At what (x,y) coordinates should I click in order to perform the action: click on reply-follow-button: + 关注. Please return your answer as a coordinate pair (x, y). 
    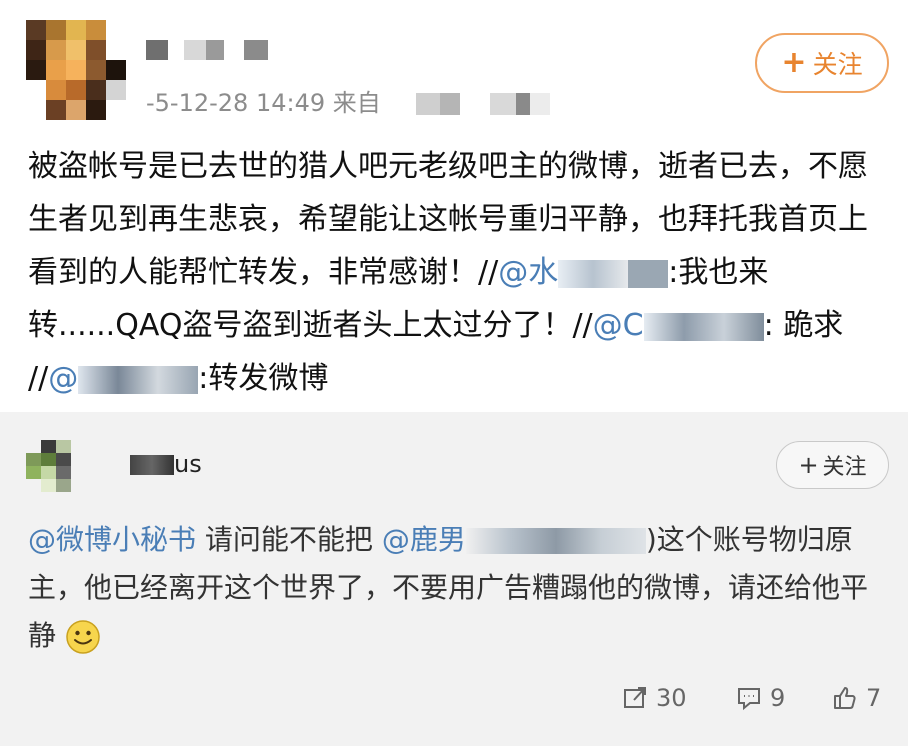
    Looking at the image, I should click on (832, 465).